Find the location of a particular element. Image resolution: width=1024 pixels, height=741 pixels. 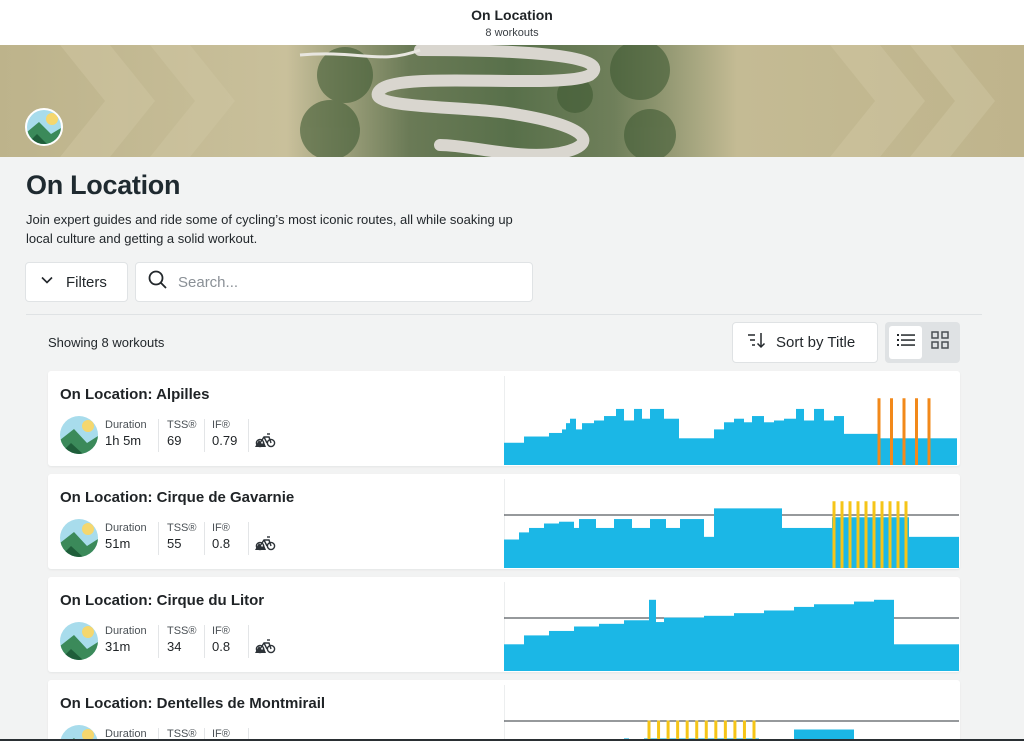

search-input is located at coordinates (343, 282).